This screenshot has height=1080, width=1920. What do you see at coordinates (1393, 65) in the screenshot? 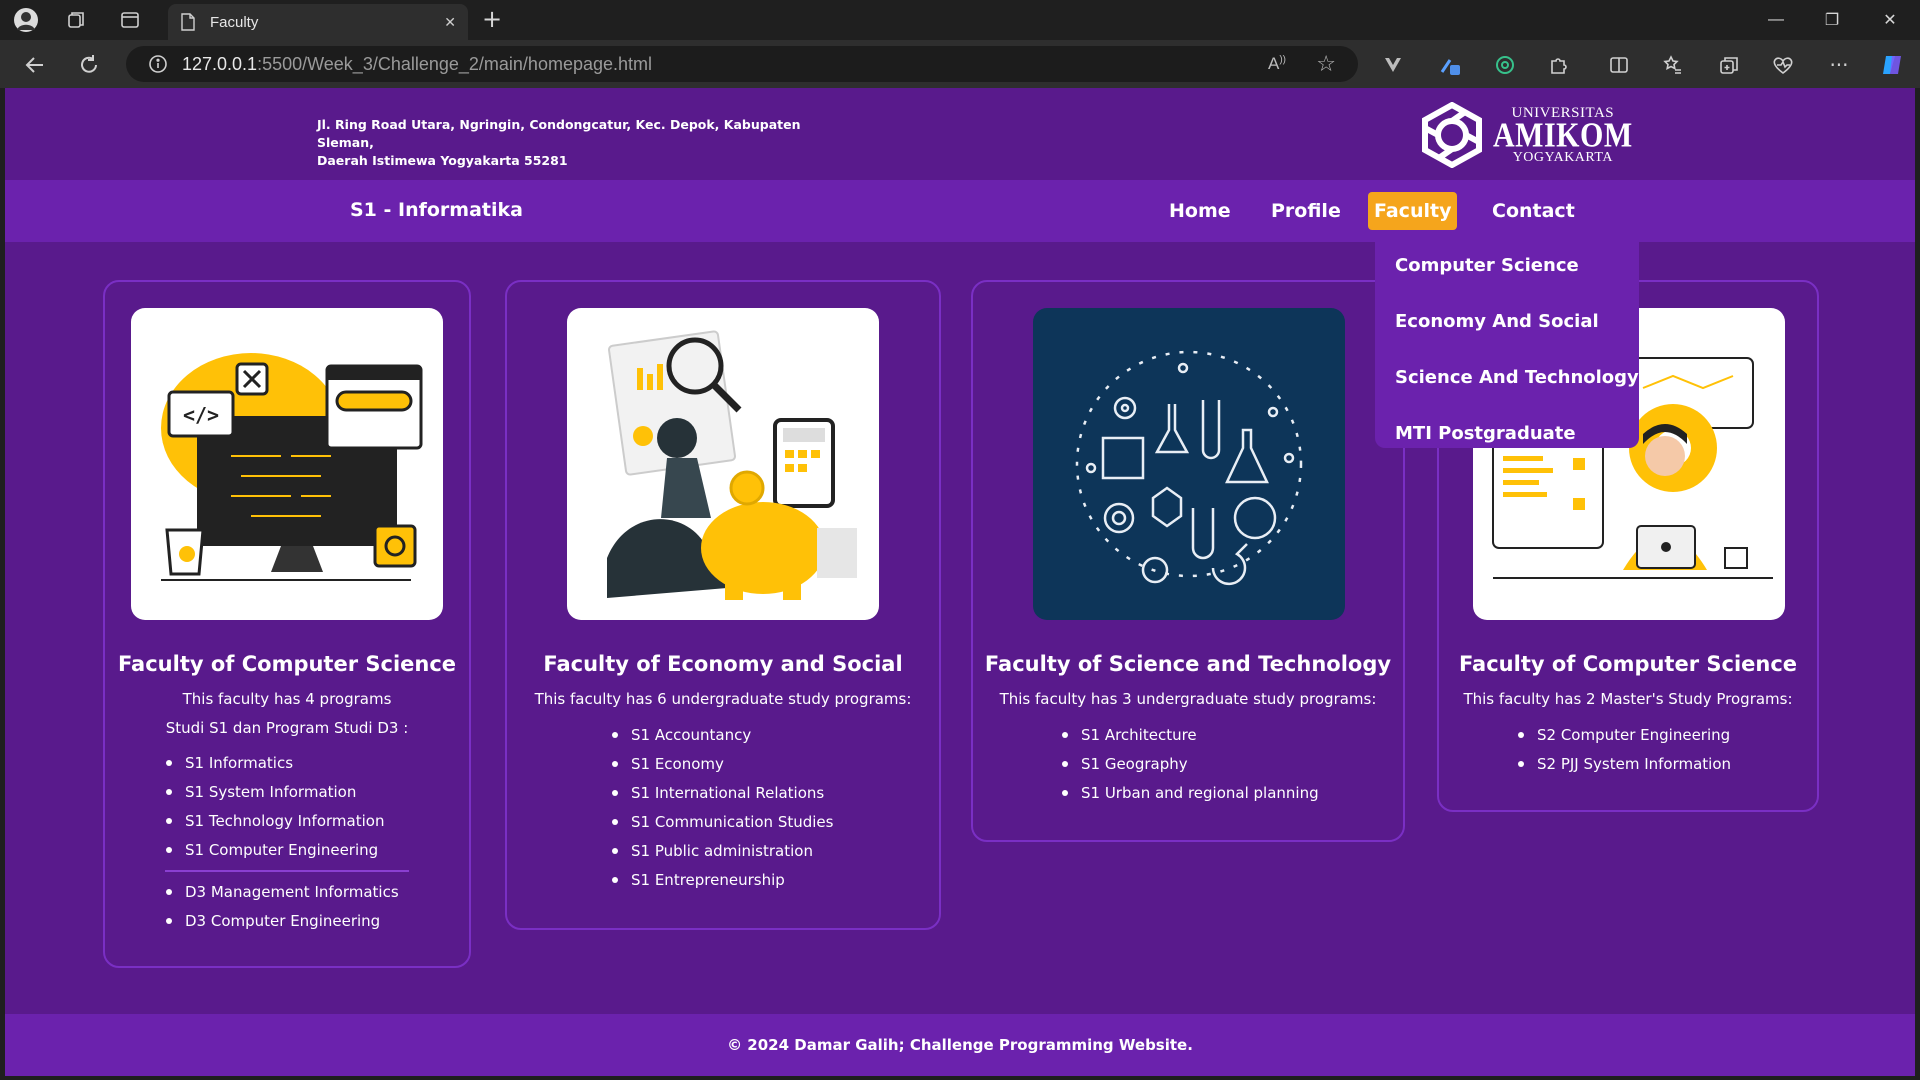
I see `extension-v-icon` at bounding box center [1393, 65].